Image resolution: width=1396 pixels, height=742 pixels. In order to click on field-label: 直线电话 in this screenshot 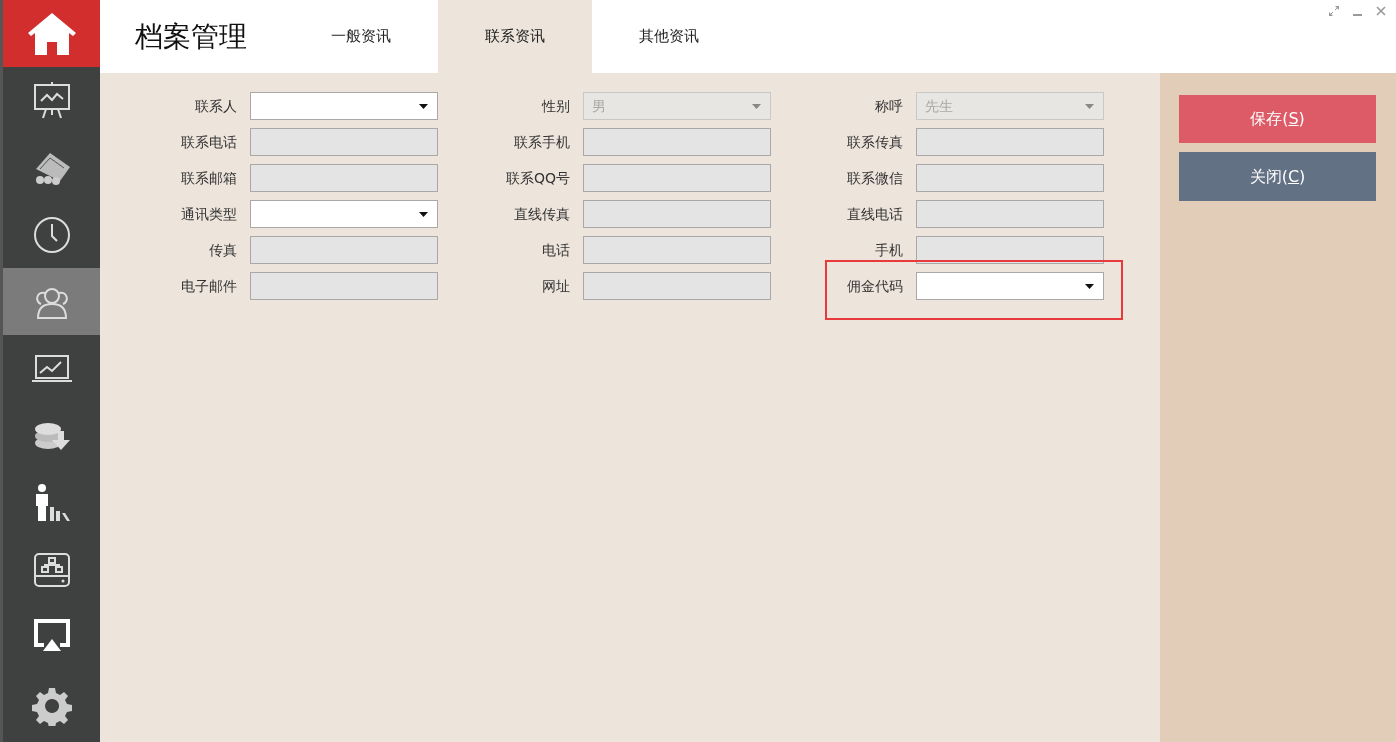, I will do `click(875, 214)`.